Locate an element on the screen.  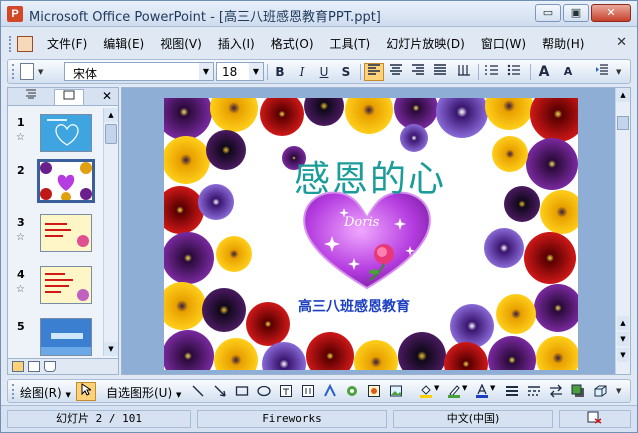
panel-close-icon: ✕ is located at coordinates (107, 96).